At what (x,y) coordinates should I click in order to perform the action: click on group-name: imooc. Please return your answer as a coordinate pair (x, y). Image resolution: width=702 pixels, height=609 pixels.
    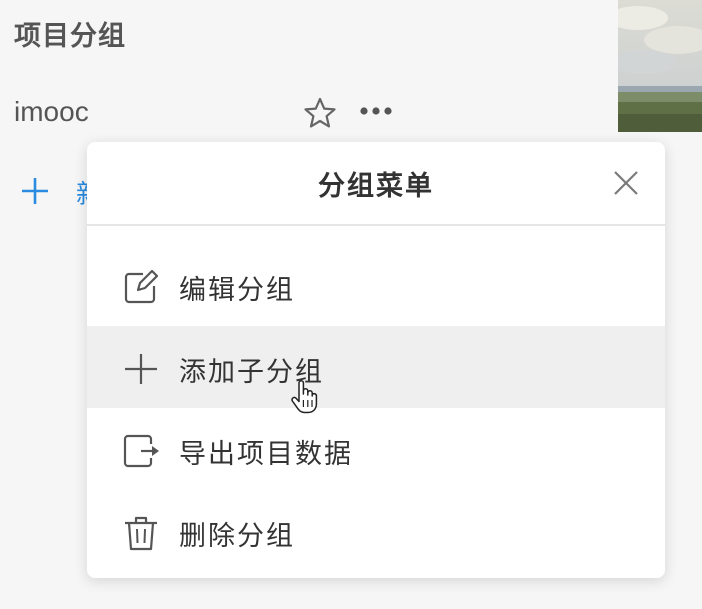
    Looking at the image, I should click on (51, 112).